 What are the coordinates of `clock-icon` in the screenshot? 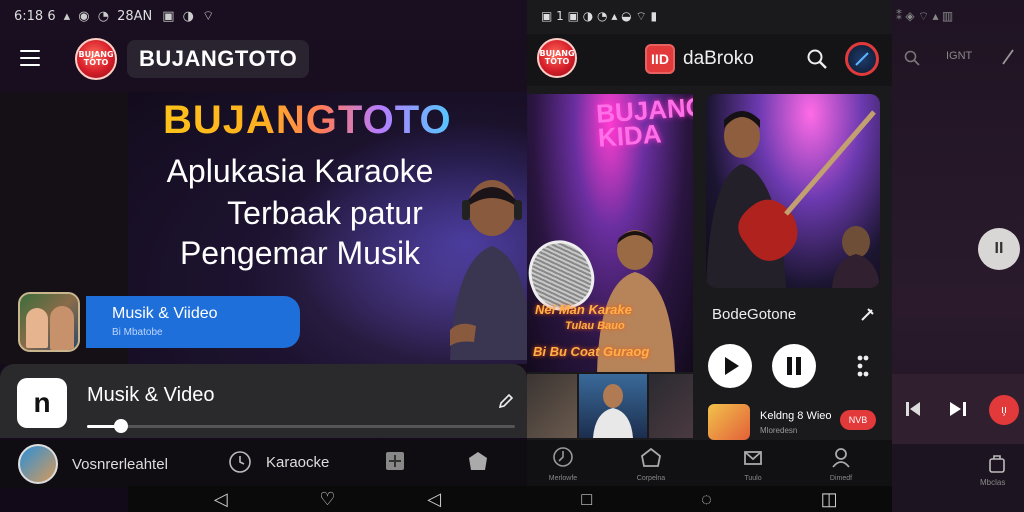 It's located at (563, 457).